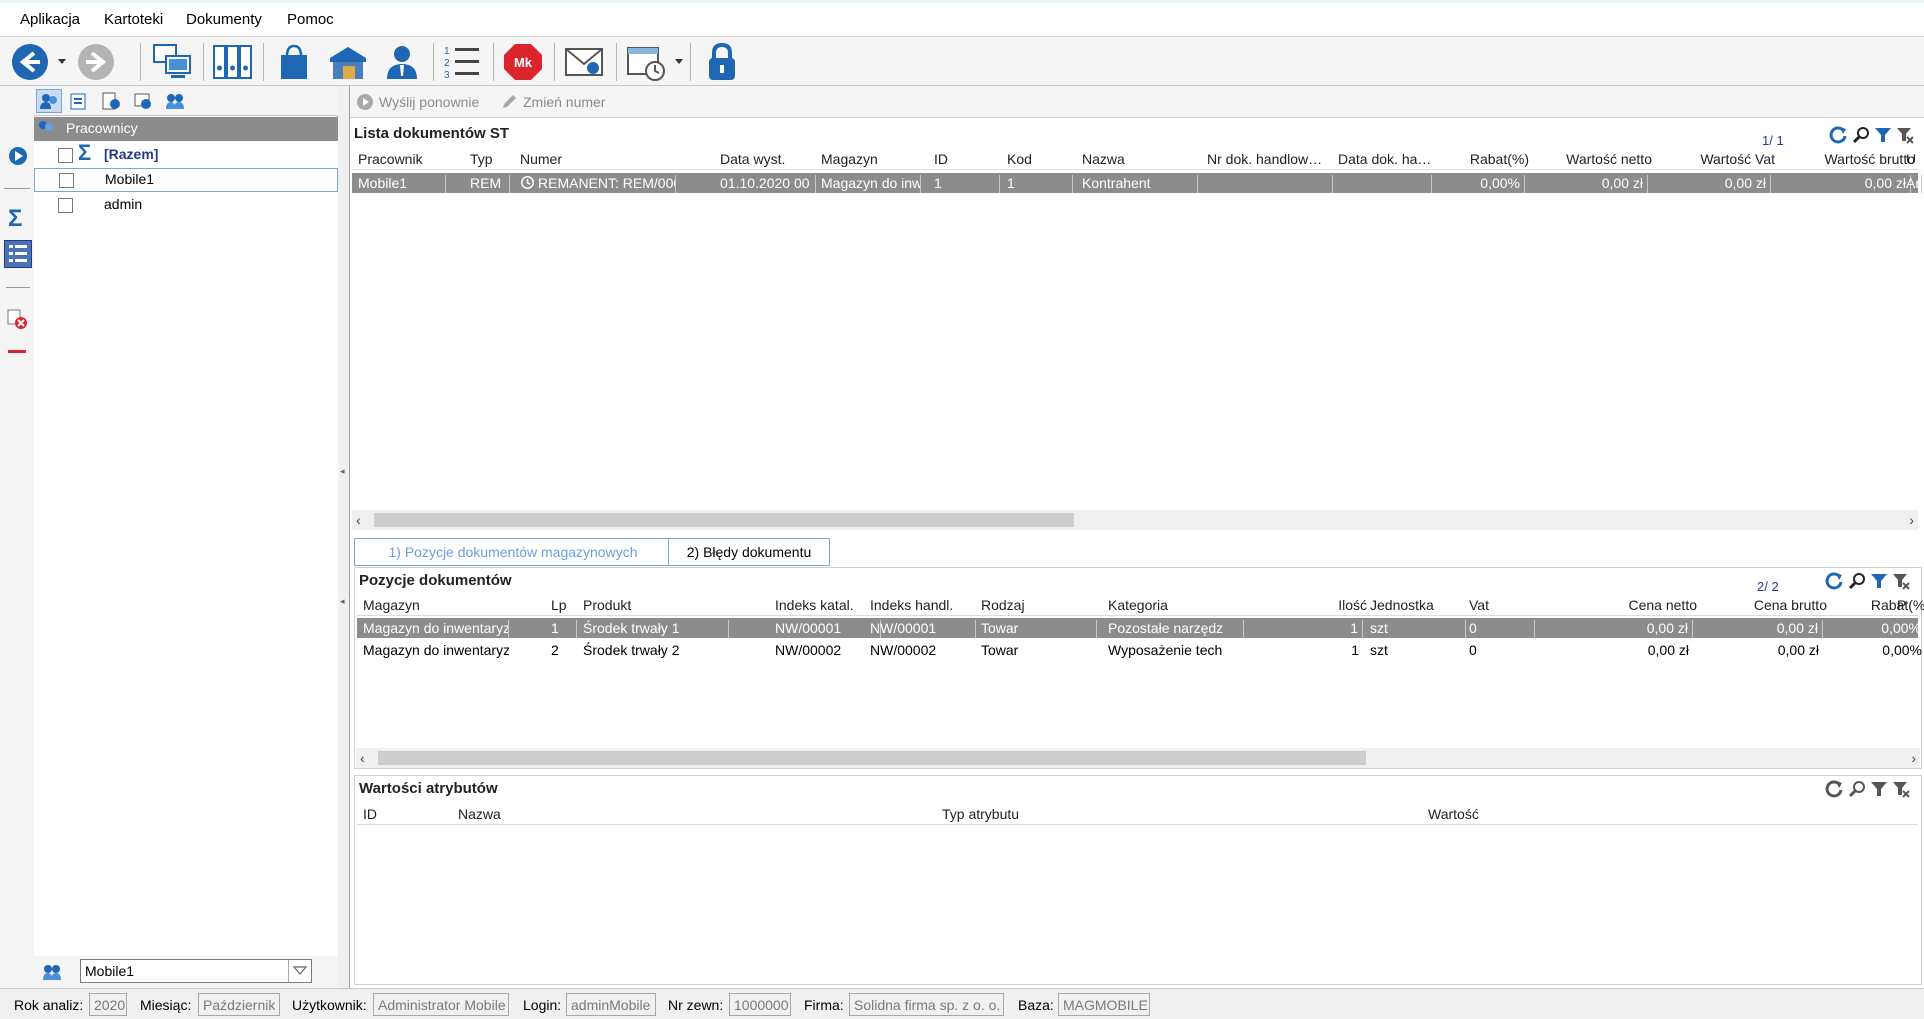 The height and width of the screenshot is (1019, 1924). Describe the element at coordinates (1845, 159) in the screenshot. I see `column-header: Wartość brutto` at that location.